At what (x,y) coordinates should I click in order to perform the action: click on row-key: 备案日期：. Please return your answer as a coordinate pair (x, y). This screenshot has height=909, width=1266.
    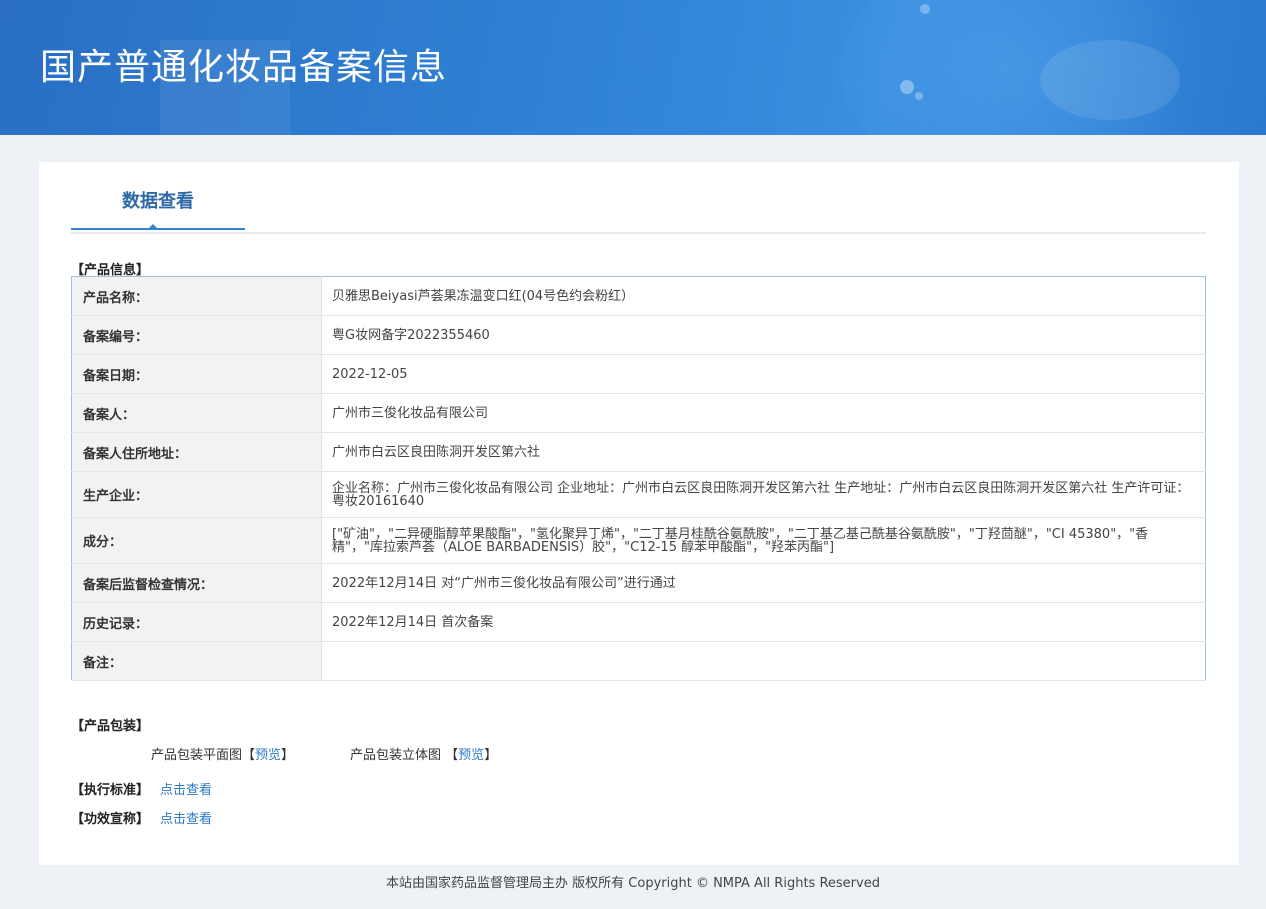
    Looking at the image, I should click on (196, 374).